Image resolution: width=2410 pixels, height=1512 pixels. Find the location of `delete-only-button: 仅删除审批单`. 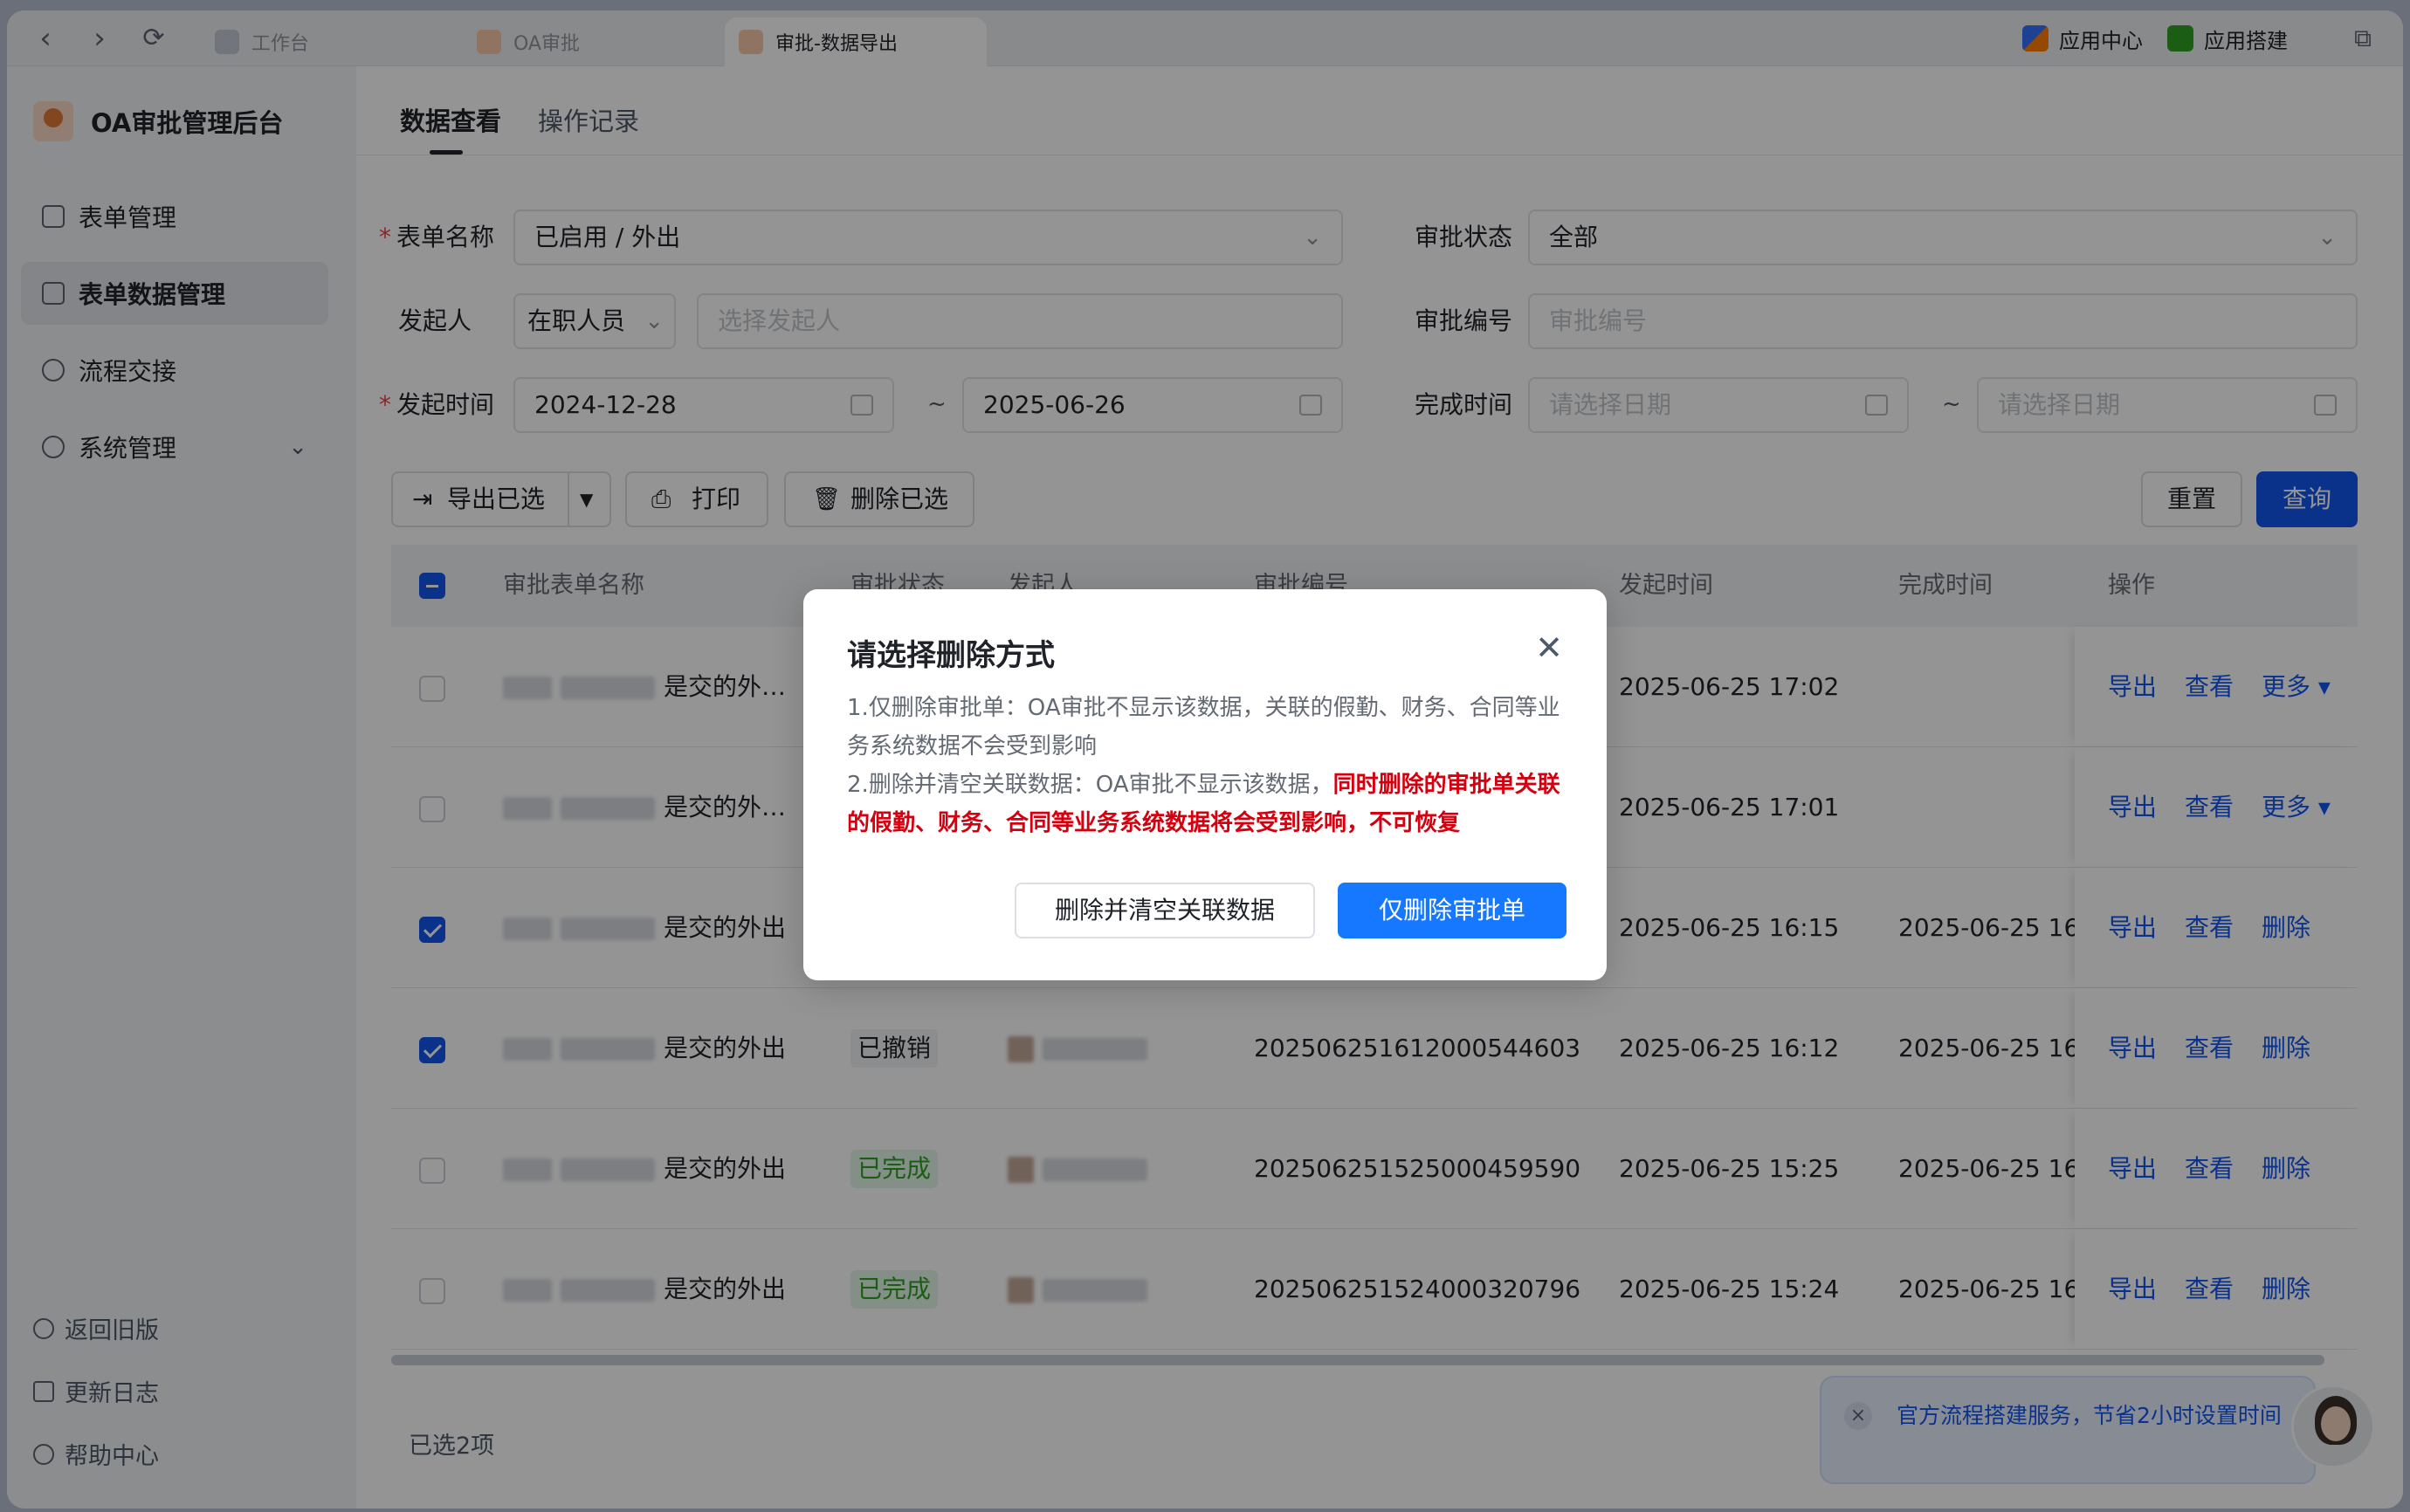

delete-only-button: 仅删除审批单 is located at coordinates (1452, 911).